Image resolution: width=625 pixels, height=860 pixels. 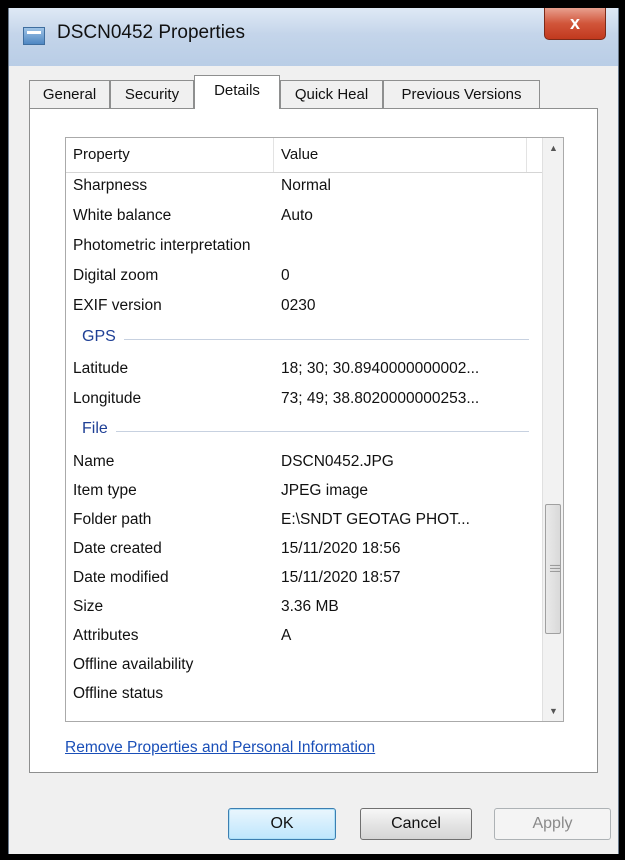 I want to click on table-row: Sharpness Normal, so click(x=304, y=187).